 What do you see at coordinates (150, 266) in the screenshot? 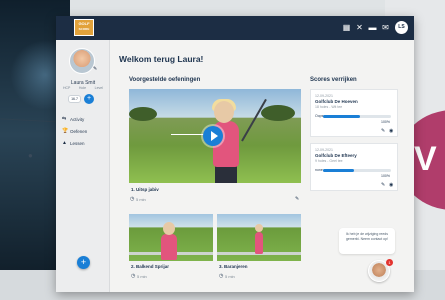
I see `exercise-title: 2. Balkend Sprijar` at bounding box center [150, 266].